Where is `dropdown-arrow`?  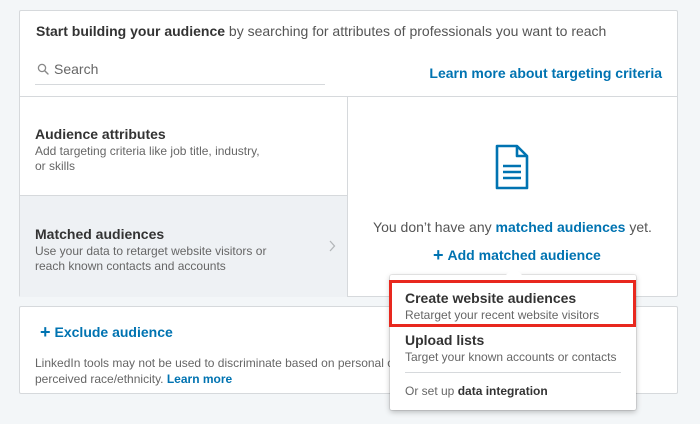
dropdown-arrow is located at coordinates (514, 271).